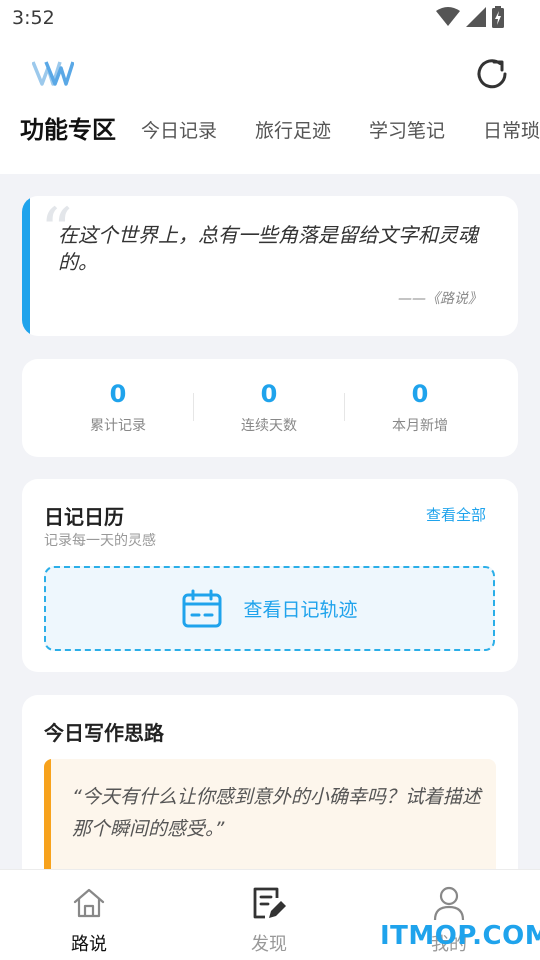  I want to click on tab-features: 功能专区, so click(68, 127).